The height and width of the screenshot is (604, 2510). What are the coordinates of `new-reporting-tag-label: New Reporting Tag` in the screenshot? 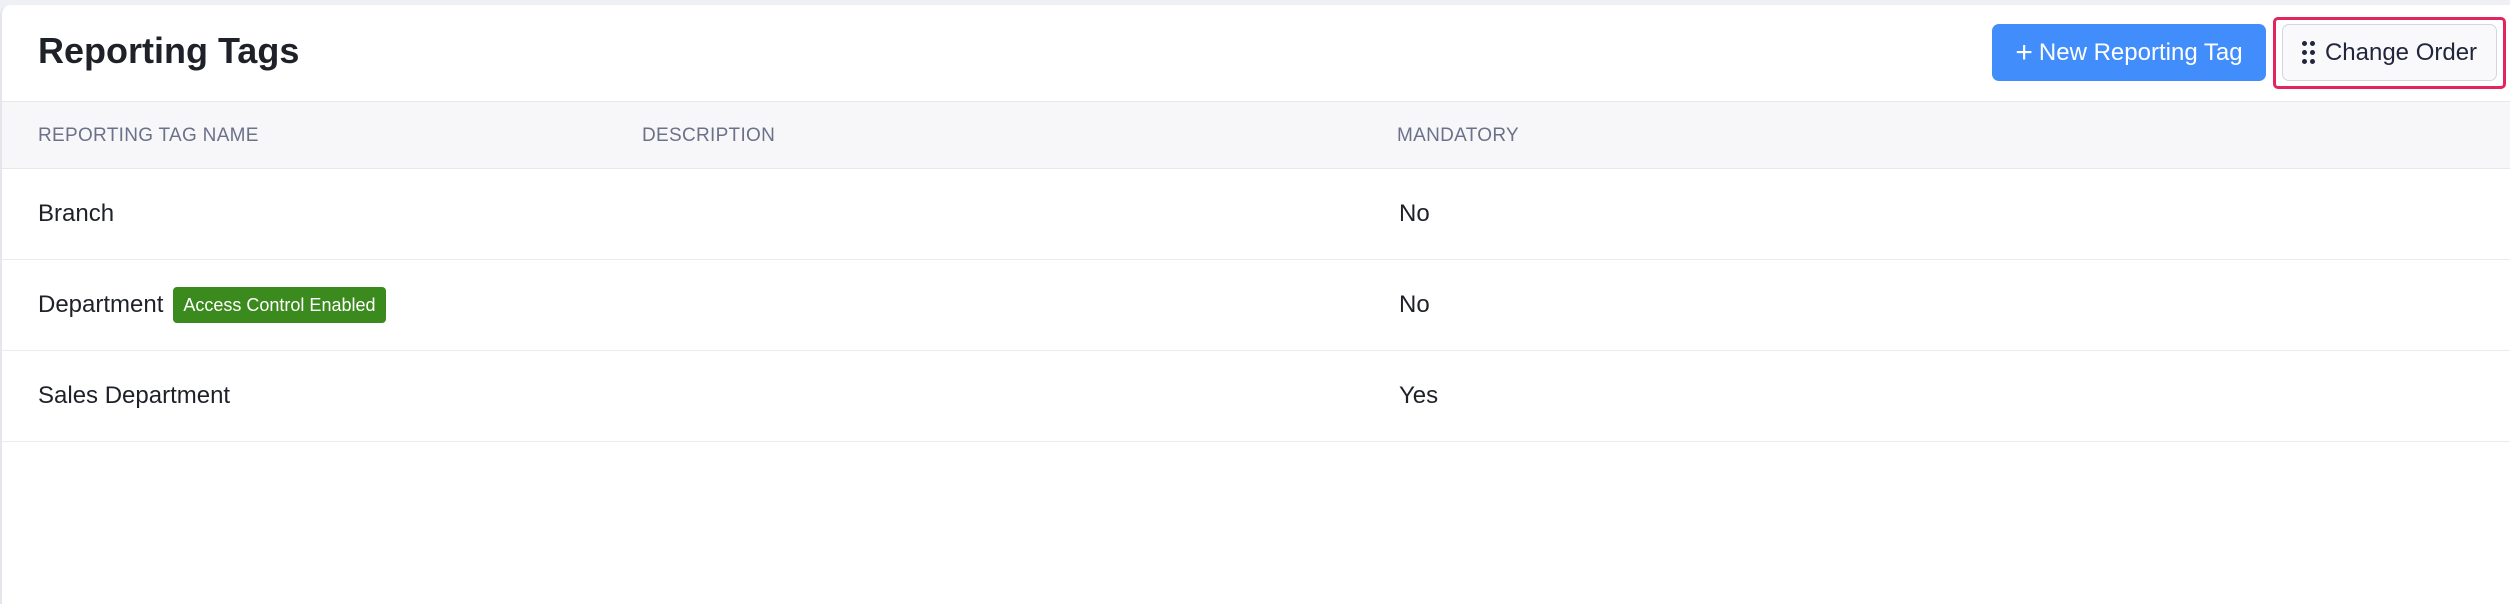 It's located at (2140, 52).